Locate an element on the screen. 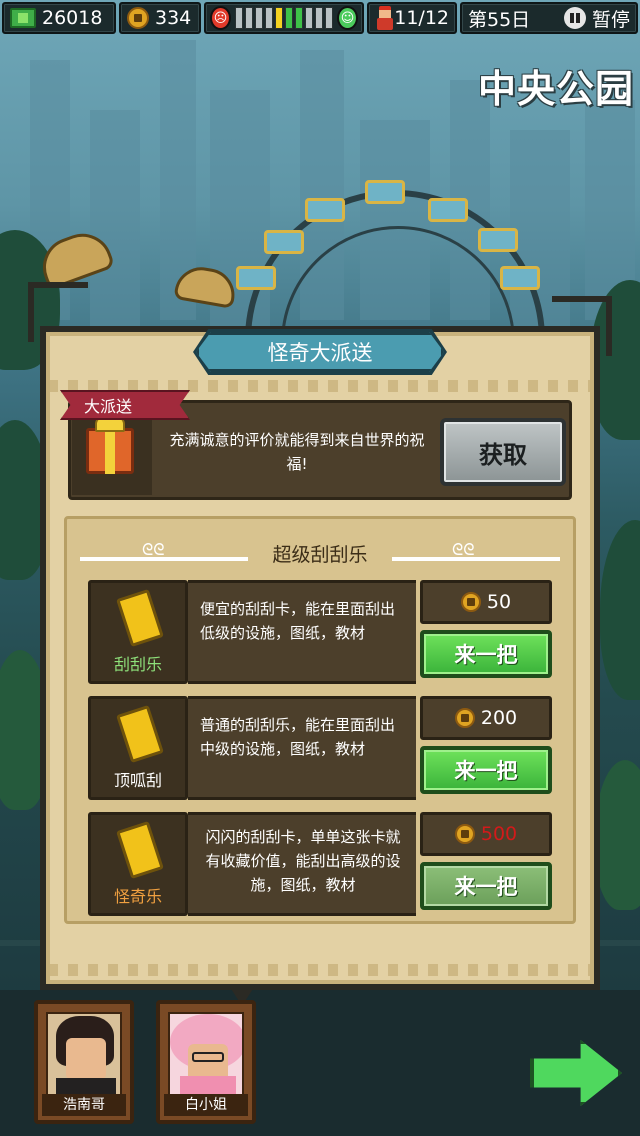 The width and height of the screenshot is (640, 1136). top-hud: 26018 334 ☹ ☺ 11/12 第55日 暂停 is located at coordinates (320, 18).